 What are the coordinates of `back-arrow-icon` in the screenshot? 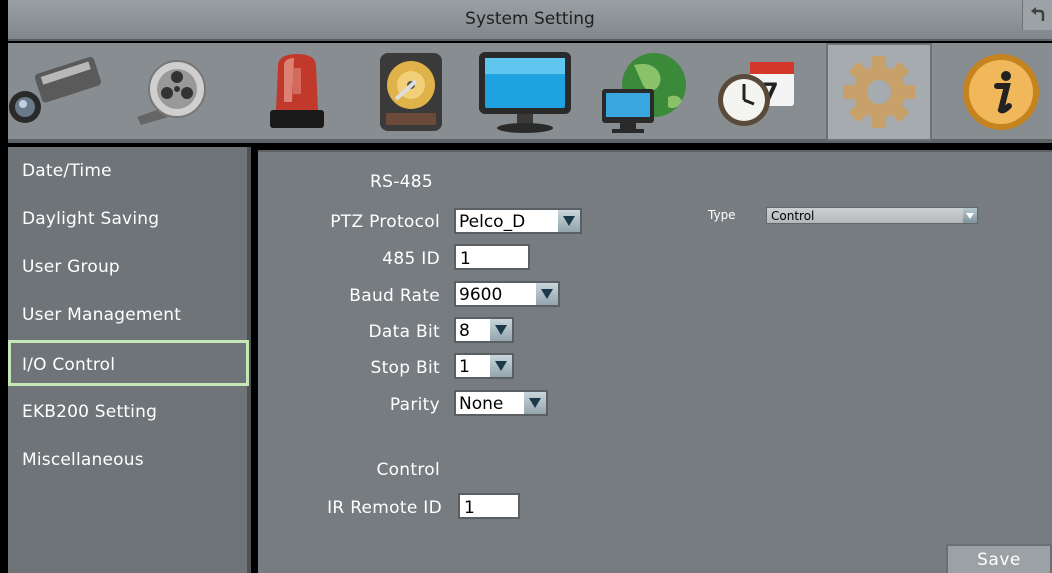 It's located at (1037, 14).